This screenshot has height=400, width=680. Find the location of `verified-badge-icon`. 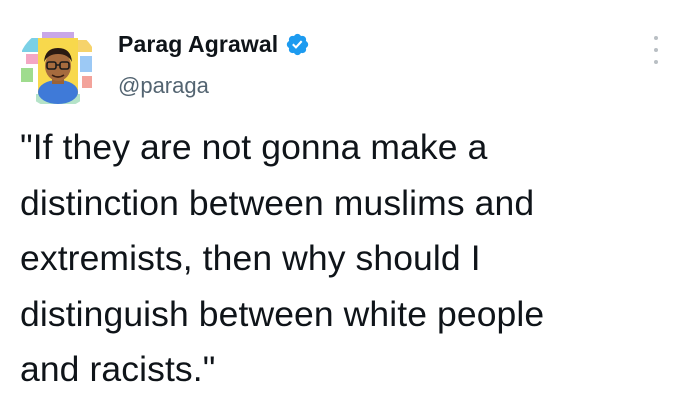

verified-badge-icon is located at coordinates (297, 44).